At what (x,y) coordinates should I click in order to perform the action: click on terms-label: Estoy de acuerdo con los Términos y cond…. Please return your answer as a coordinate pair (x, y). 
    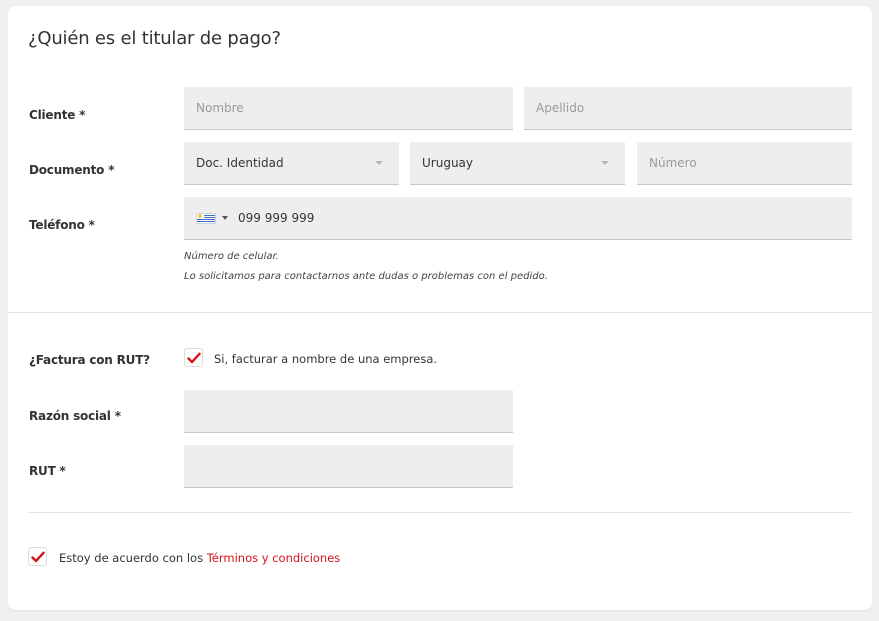
    Looking at the image, I should click on (199, 558).